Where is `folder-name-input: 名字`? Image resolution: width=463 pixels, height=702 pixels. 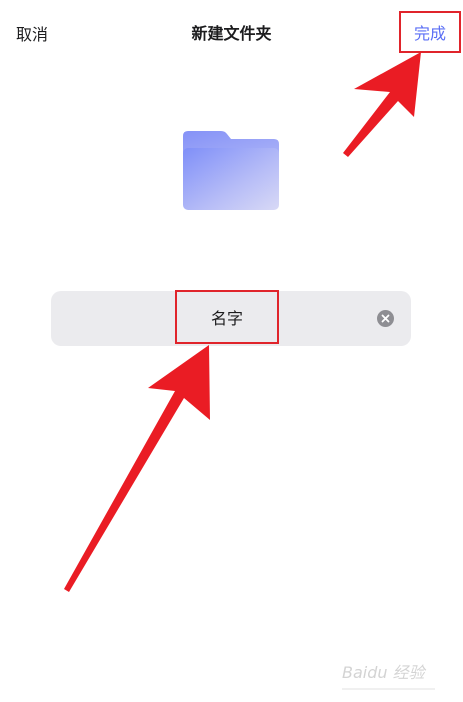 folder-name-input: 名字 is located at coordinates (227, 317).